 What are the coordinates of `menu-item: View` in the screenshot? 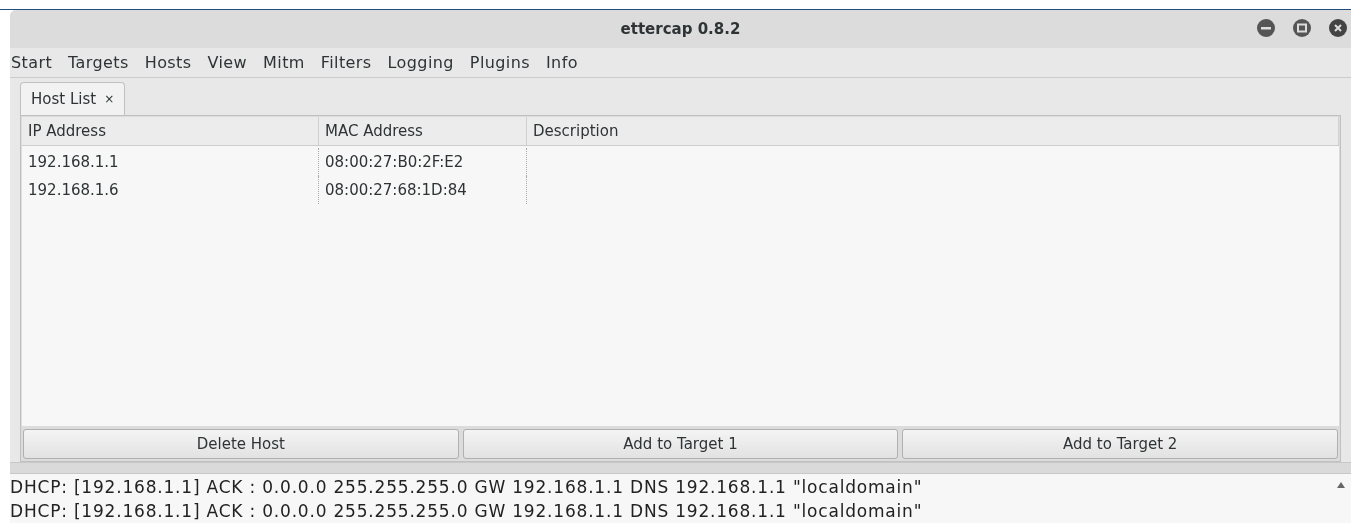 It's located at (227, 62).